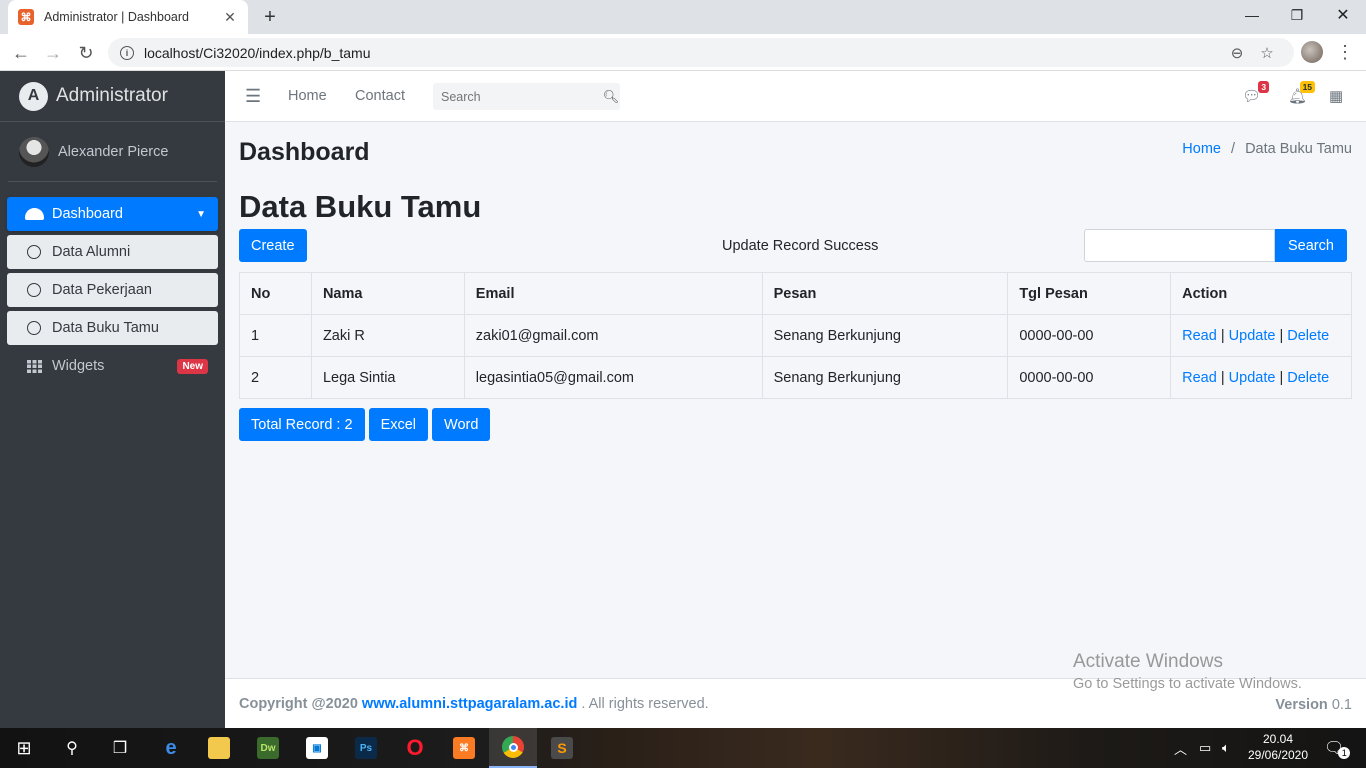  What do you see at coordinates (1267, 149) in the screenshot?
I see `breadcrumb: Home / Data Buku Tamu` at bounding box center [1267, 149].